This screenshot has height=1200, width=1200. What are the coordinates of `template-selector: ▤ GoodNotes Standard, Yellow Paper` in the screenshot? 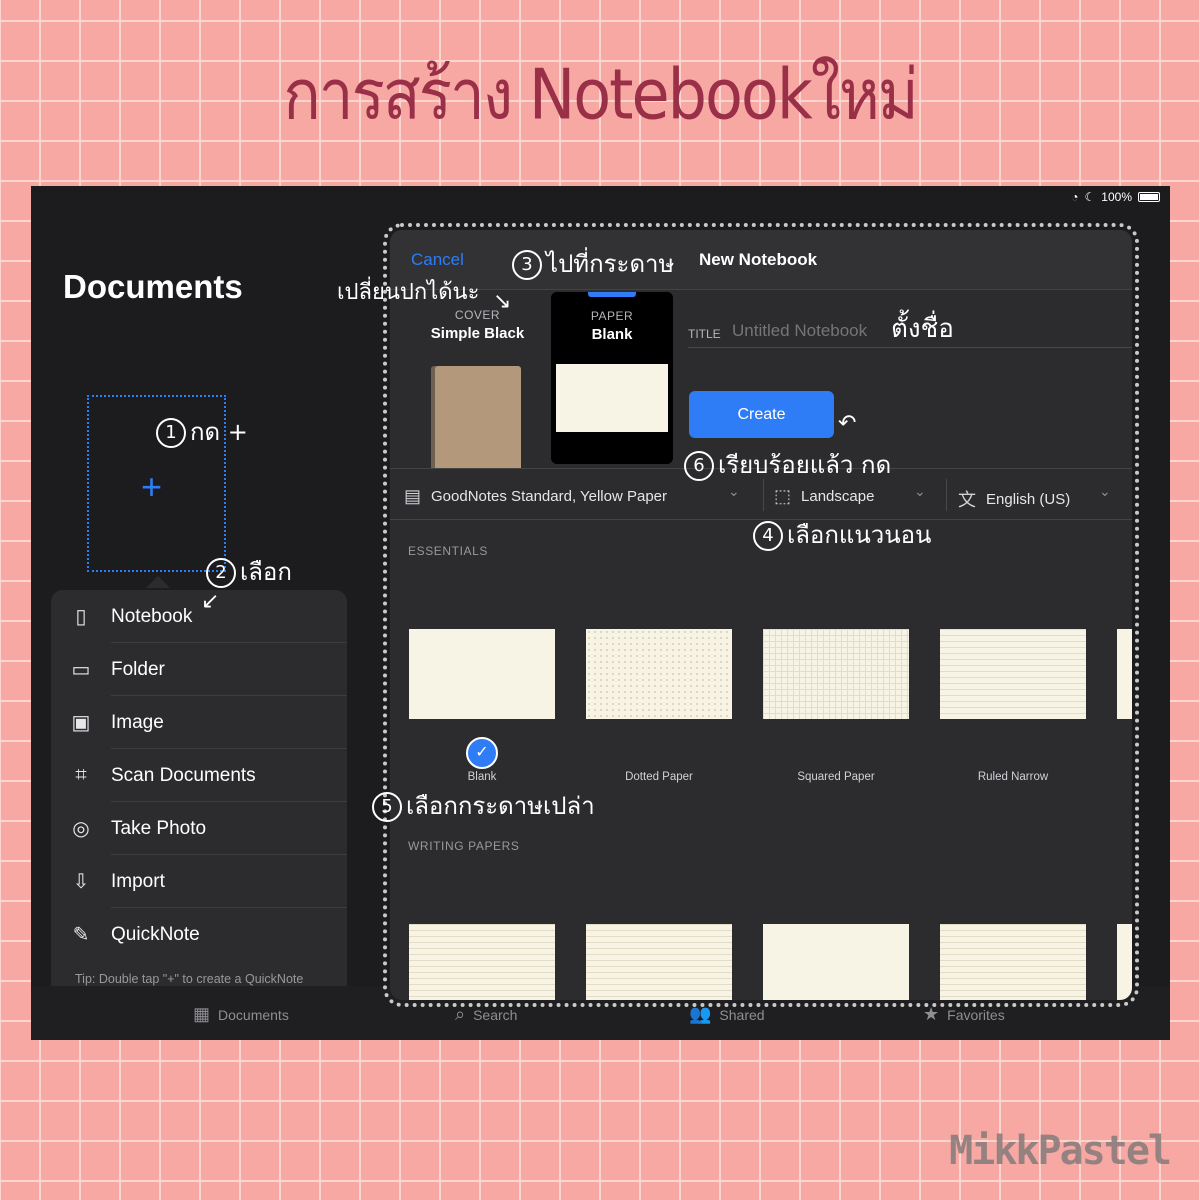 It's located at (535, 496).